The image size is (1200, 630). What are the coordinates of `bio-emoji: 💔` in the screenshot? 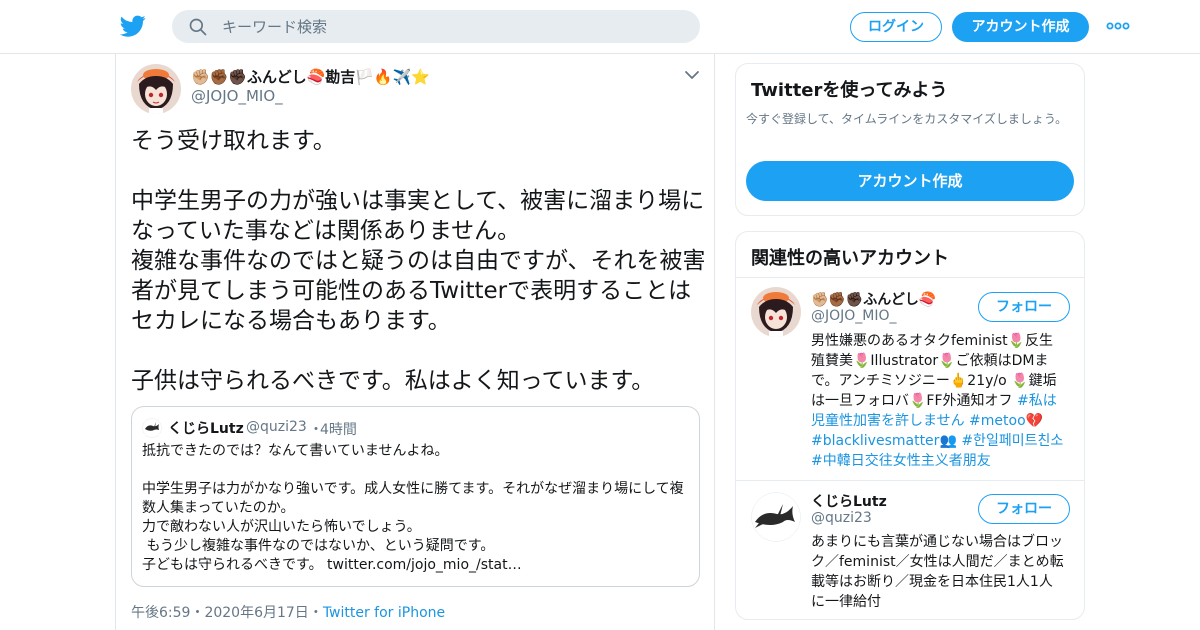 It's located at (1034, 421).